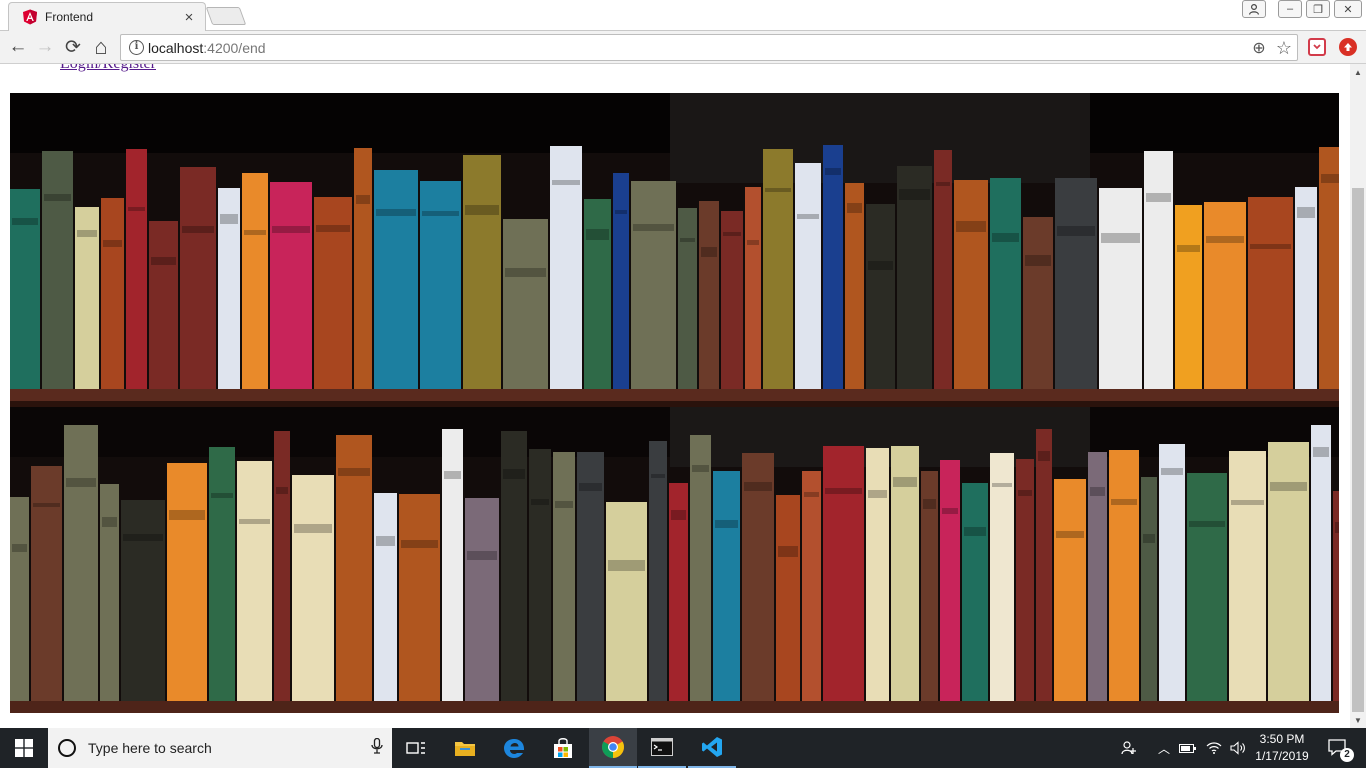  What do you see at coordinates (1164, 748) in the screenshot?
I see `show-hidden-icons-chevron-icon: ︿` at bounding box center [1164, 748].